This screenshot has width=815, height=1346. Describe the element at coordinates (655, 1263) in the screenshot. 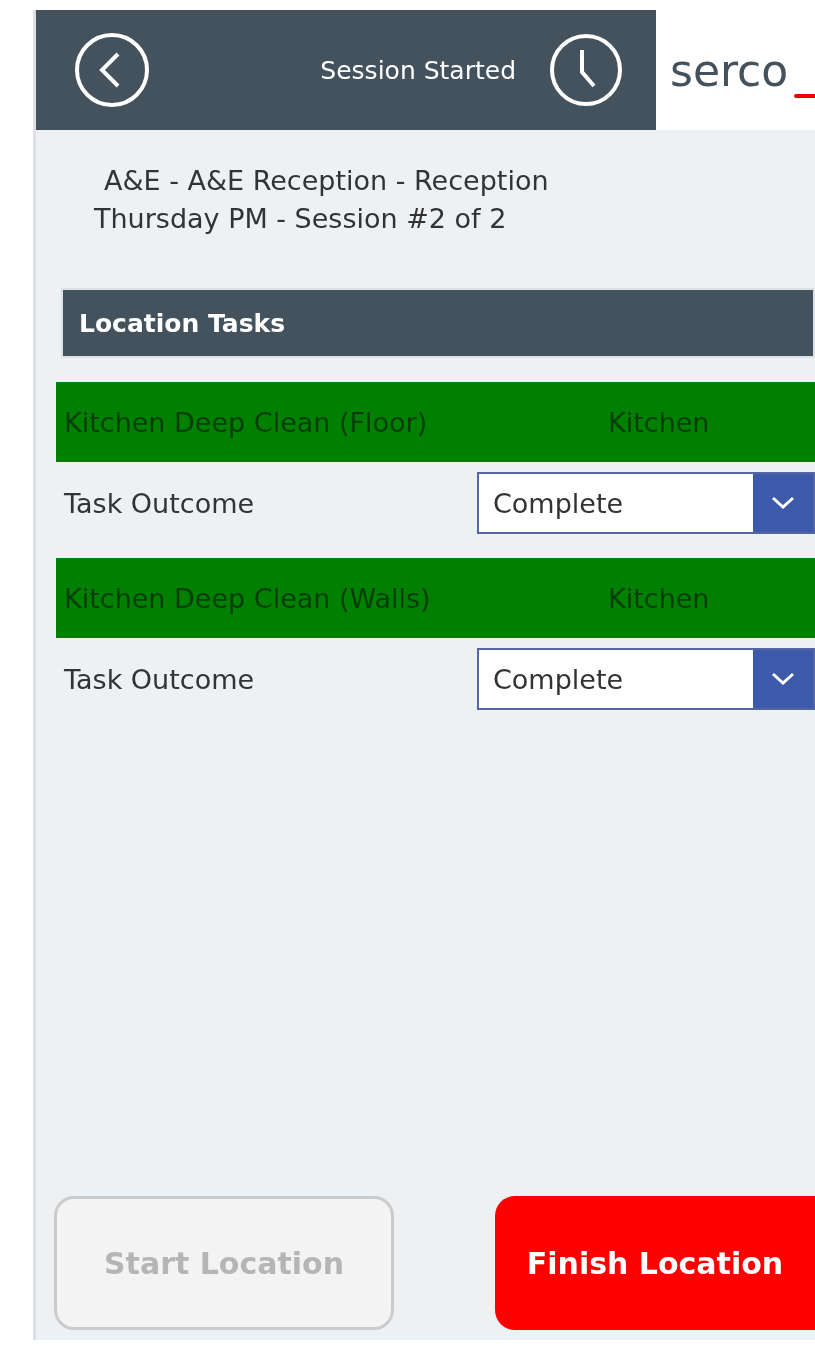

I see `finish-location-button: Finish Location` at that location.